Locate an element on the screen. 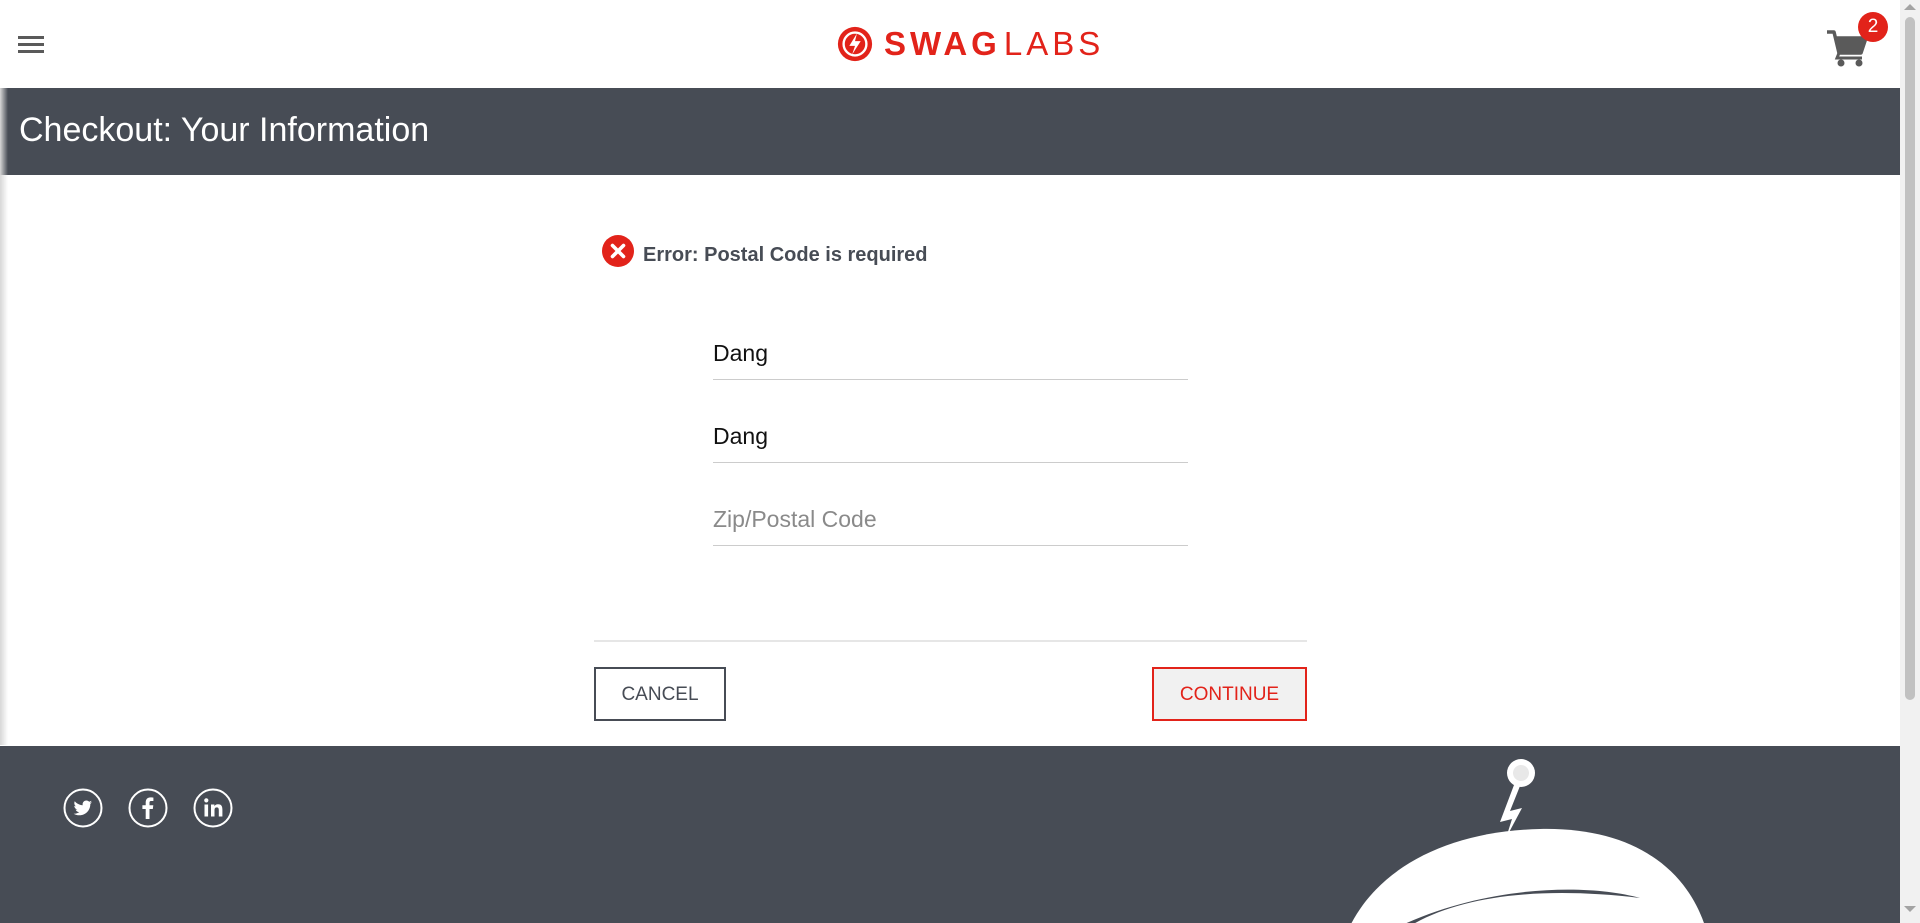 Image resolution: width=1920 pixels, height=923 pixels. cart-badge: 2 is located at coordinates (1873, 27).